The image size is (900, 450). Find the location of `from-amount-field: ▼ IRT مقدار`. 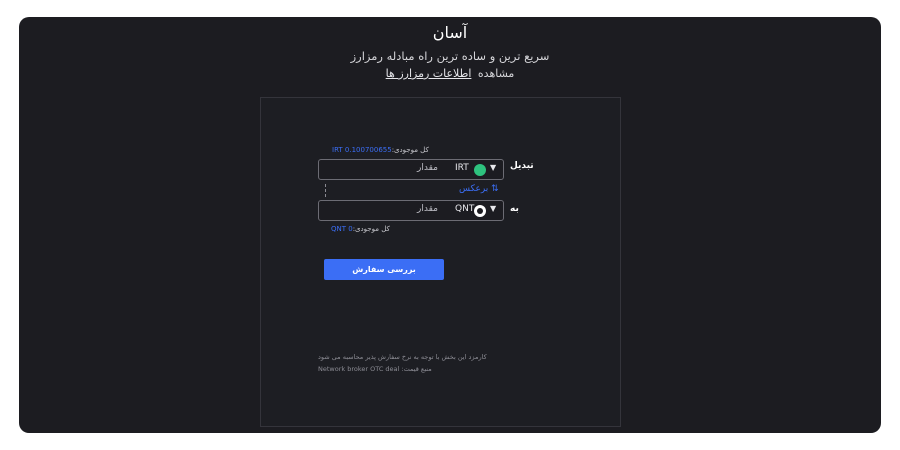

from-amount-field: ▼ IRT مقدار is located at coordinates (411, 169).